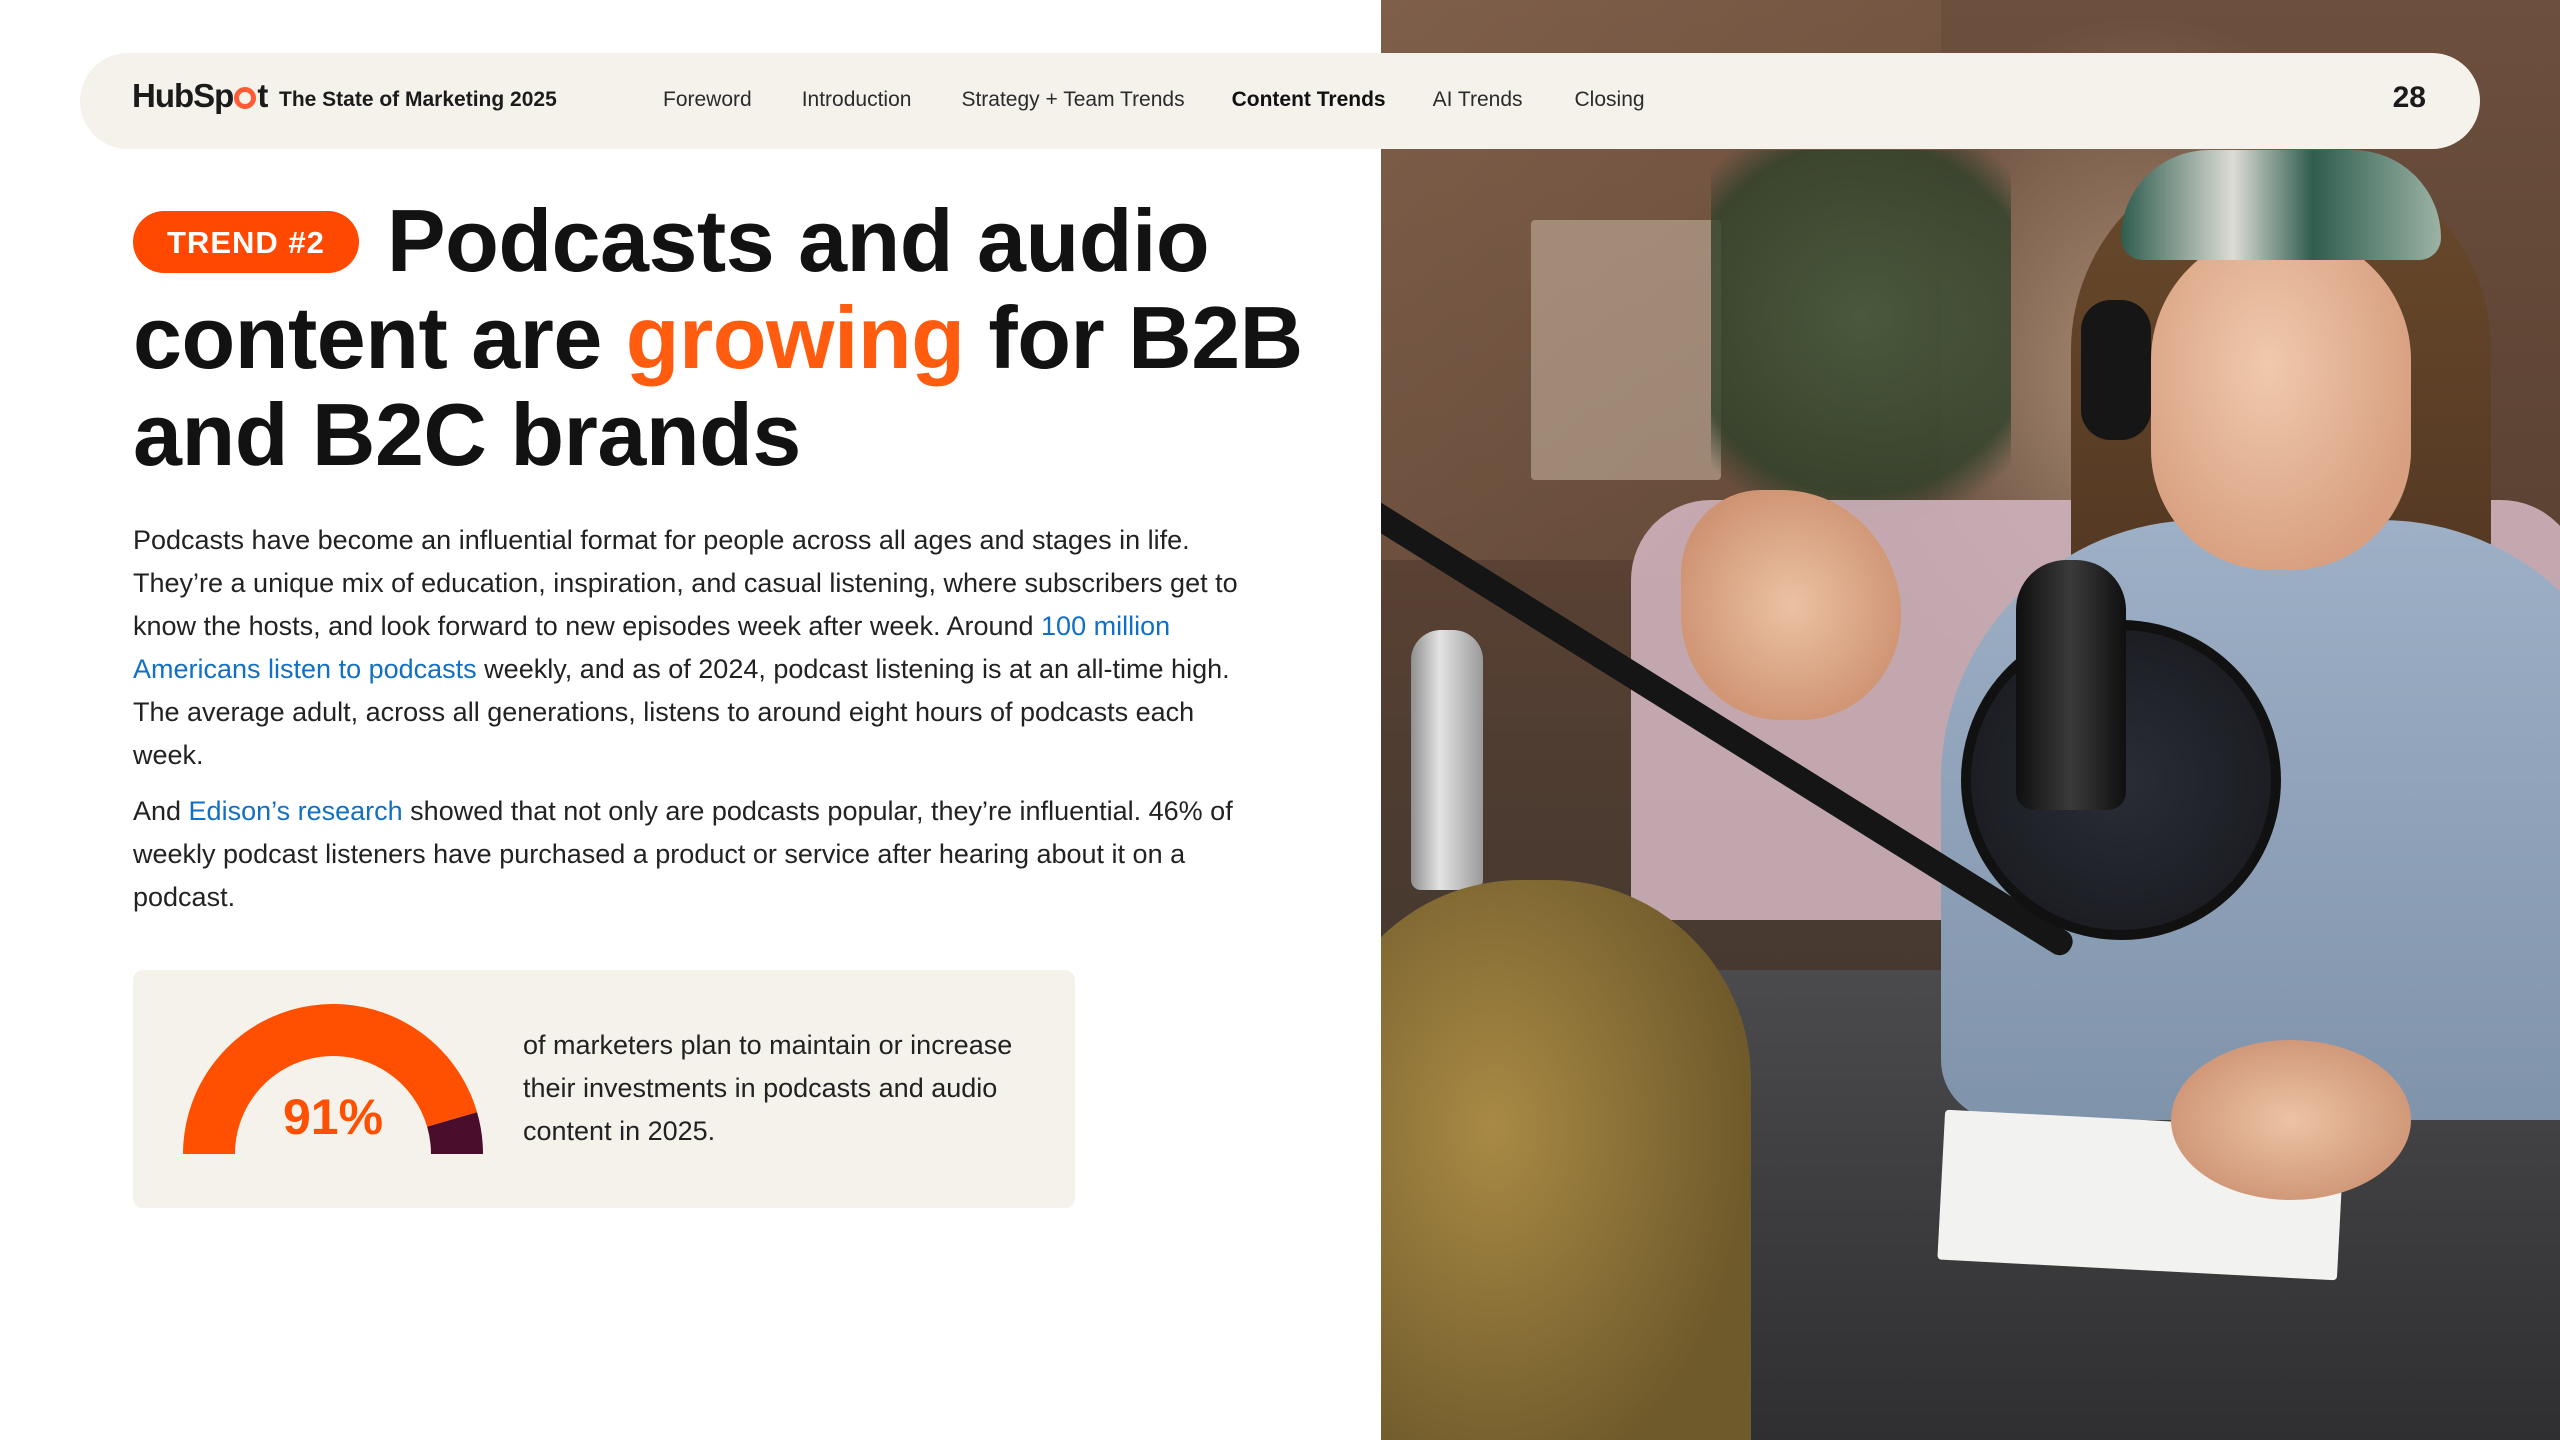  I want to click on nav-link-ai-trends: AI Trends, so click(1478, 100).